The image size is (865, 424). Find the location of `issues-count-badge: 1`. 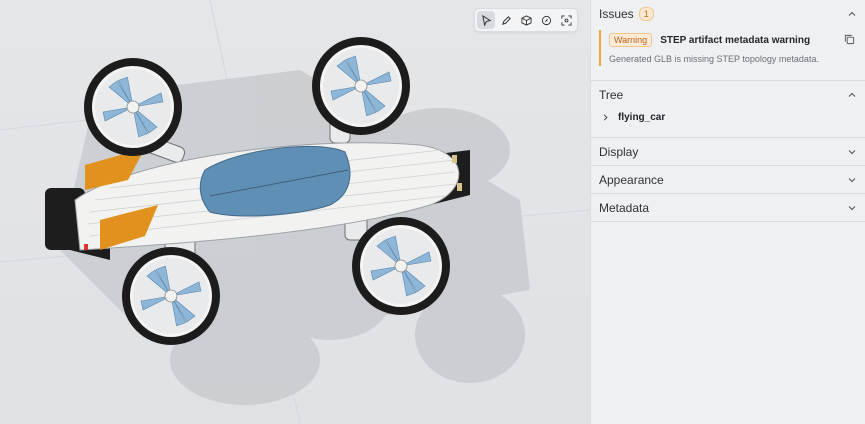

issues-count-badge: 1 is located at coordinates (646, 13).